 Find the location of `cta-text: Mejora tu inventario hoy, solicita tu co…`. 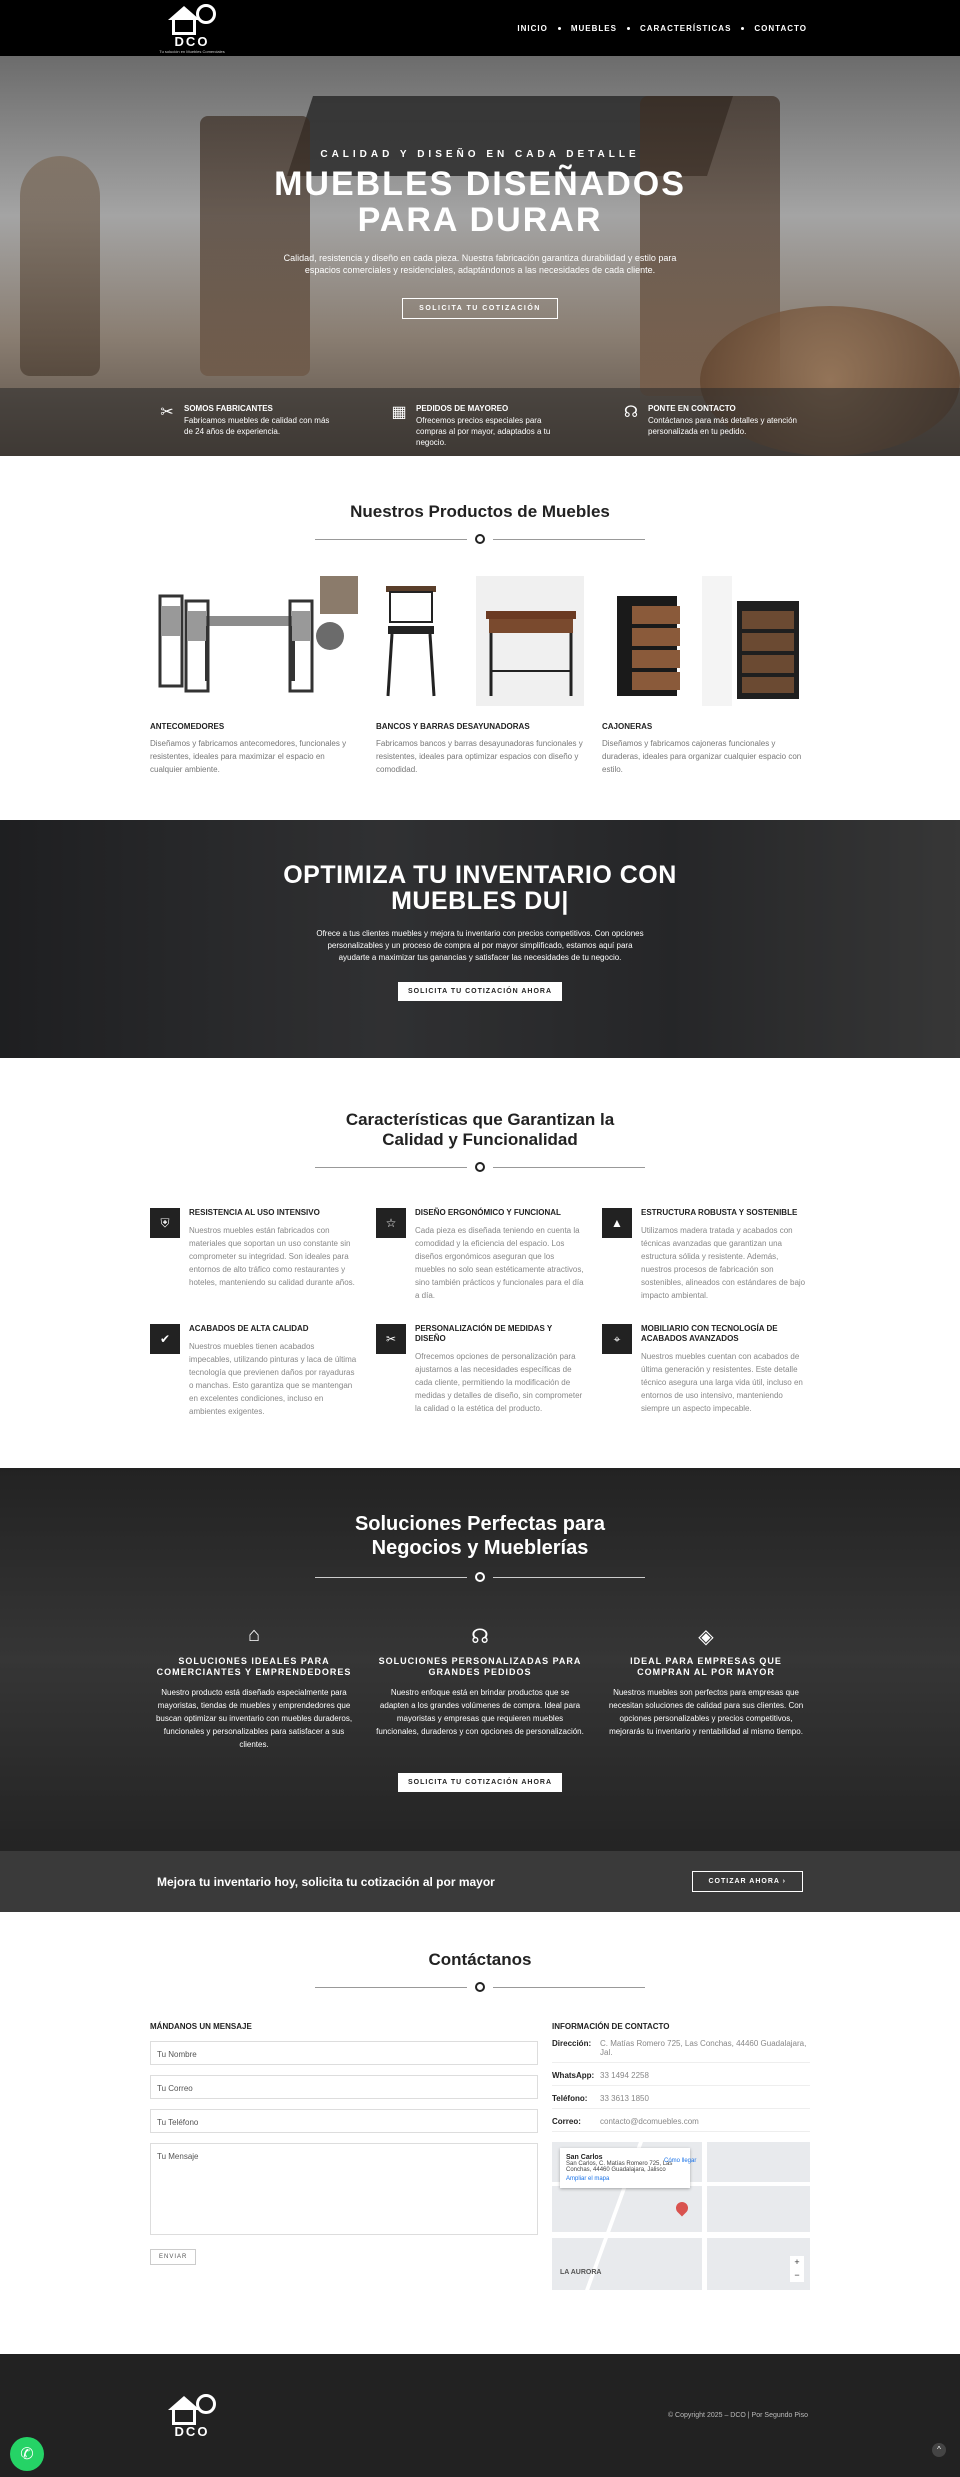

cta-text: Mejora tu inventario hoy, solicita tu co… is located at coordinates (326, 1881).